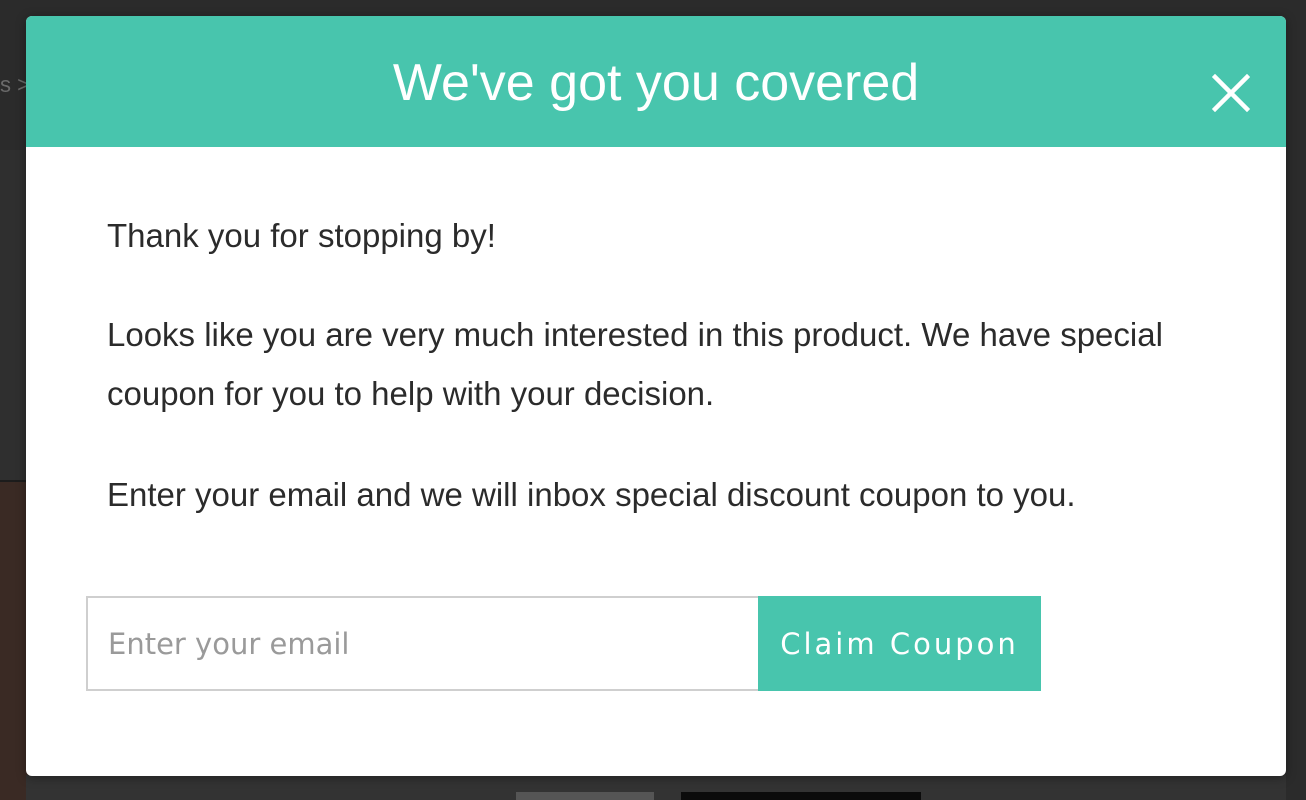 The image size is (1306, 800). I want to click on background-button-grey, so click(585, 796).